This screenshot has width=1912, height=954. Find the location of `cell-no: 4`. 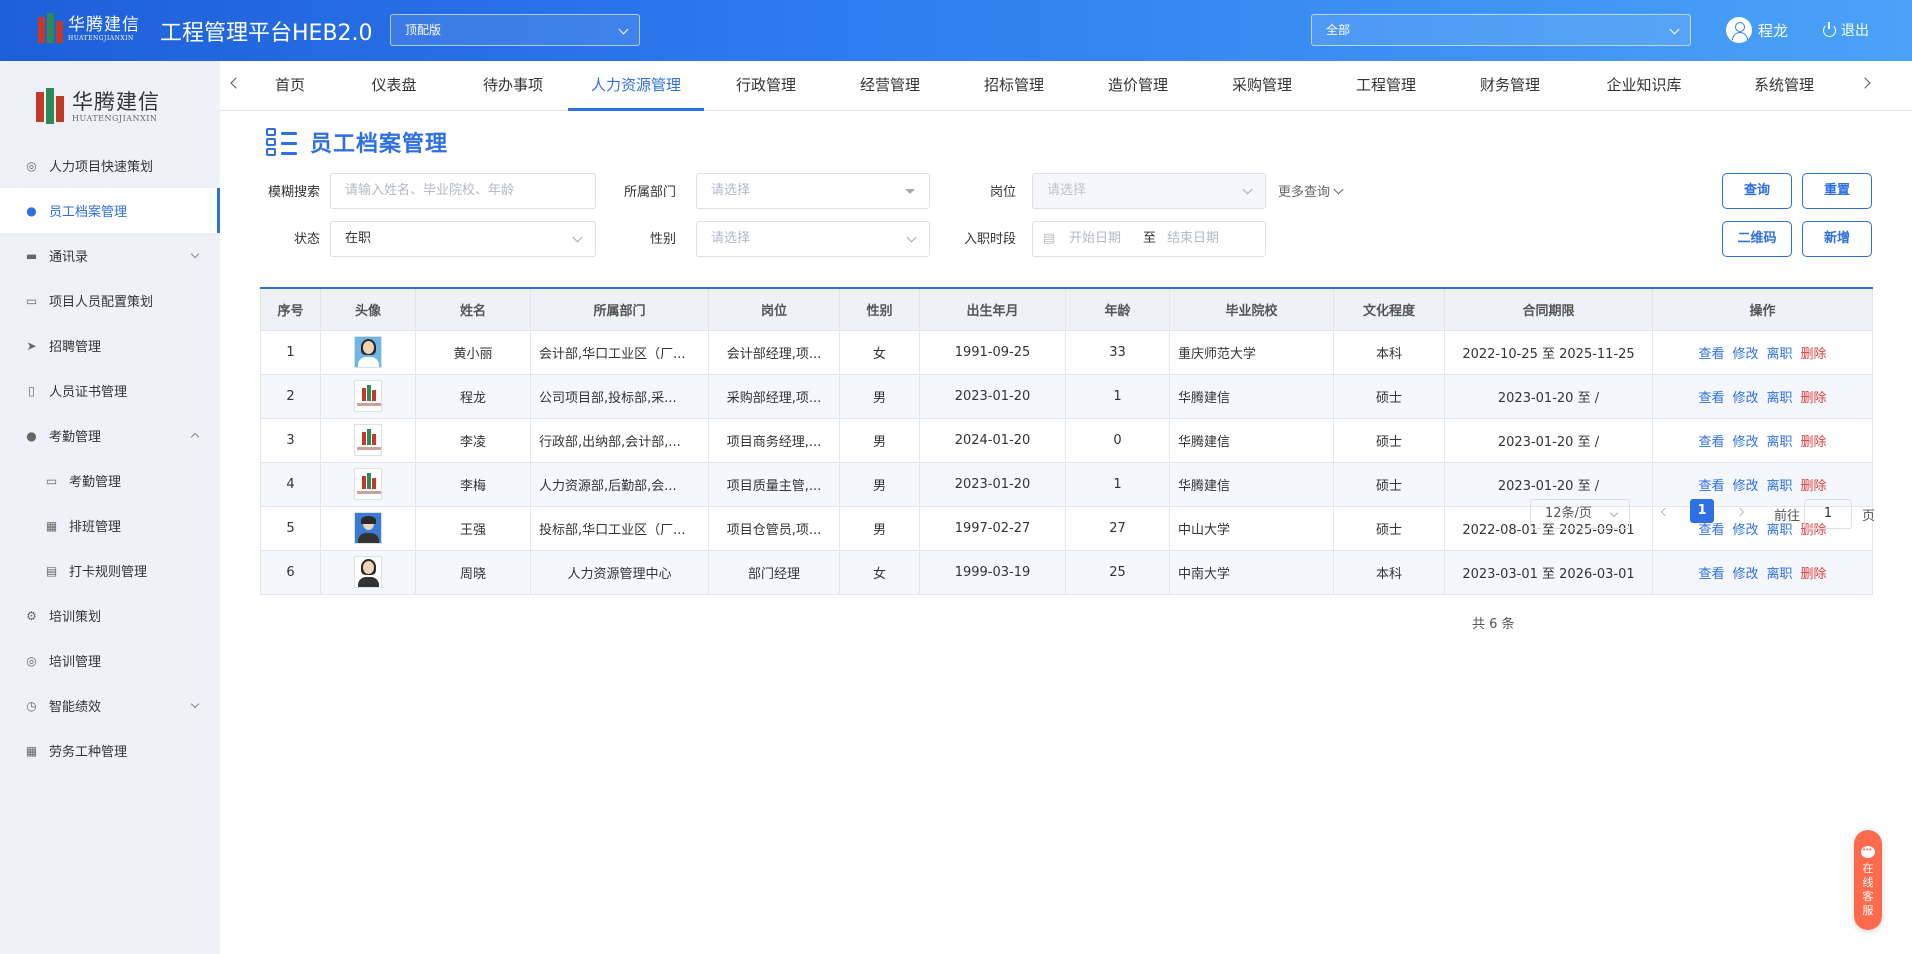

cell-no: 4 is located at coordinates (290, 484).